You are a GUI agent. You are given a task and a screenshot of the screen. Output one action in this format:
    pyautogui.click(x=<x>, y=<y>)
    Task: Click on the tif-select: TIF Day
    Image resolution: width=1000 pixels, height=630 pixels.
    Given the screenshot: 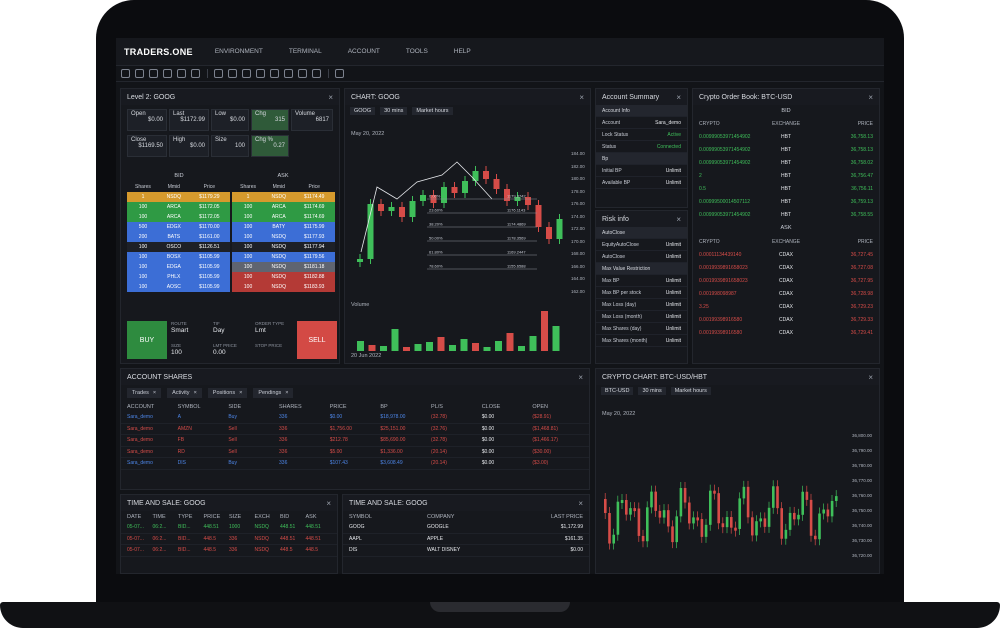 What is the action you would take?
    pyautogui.click(x=219, y=327)
    